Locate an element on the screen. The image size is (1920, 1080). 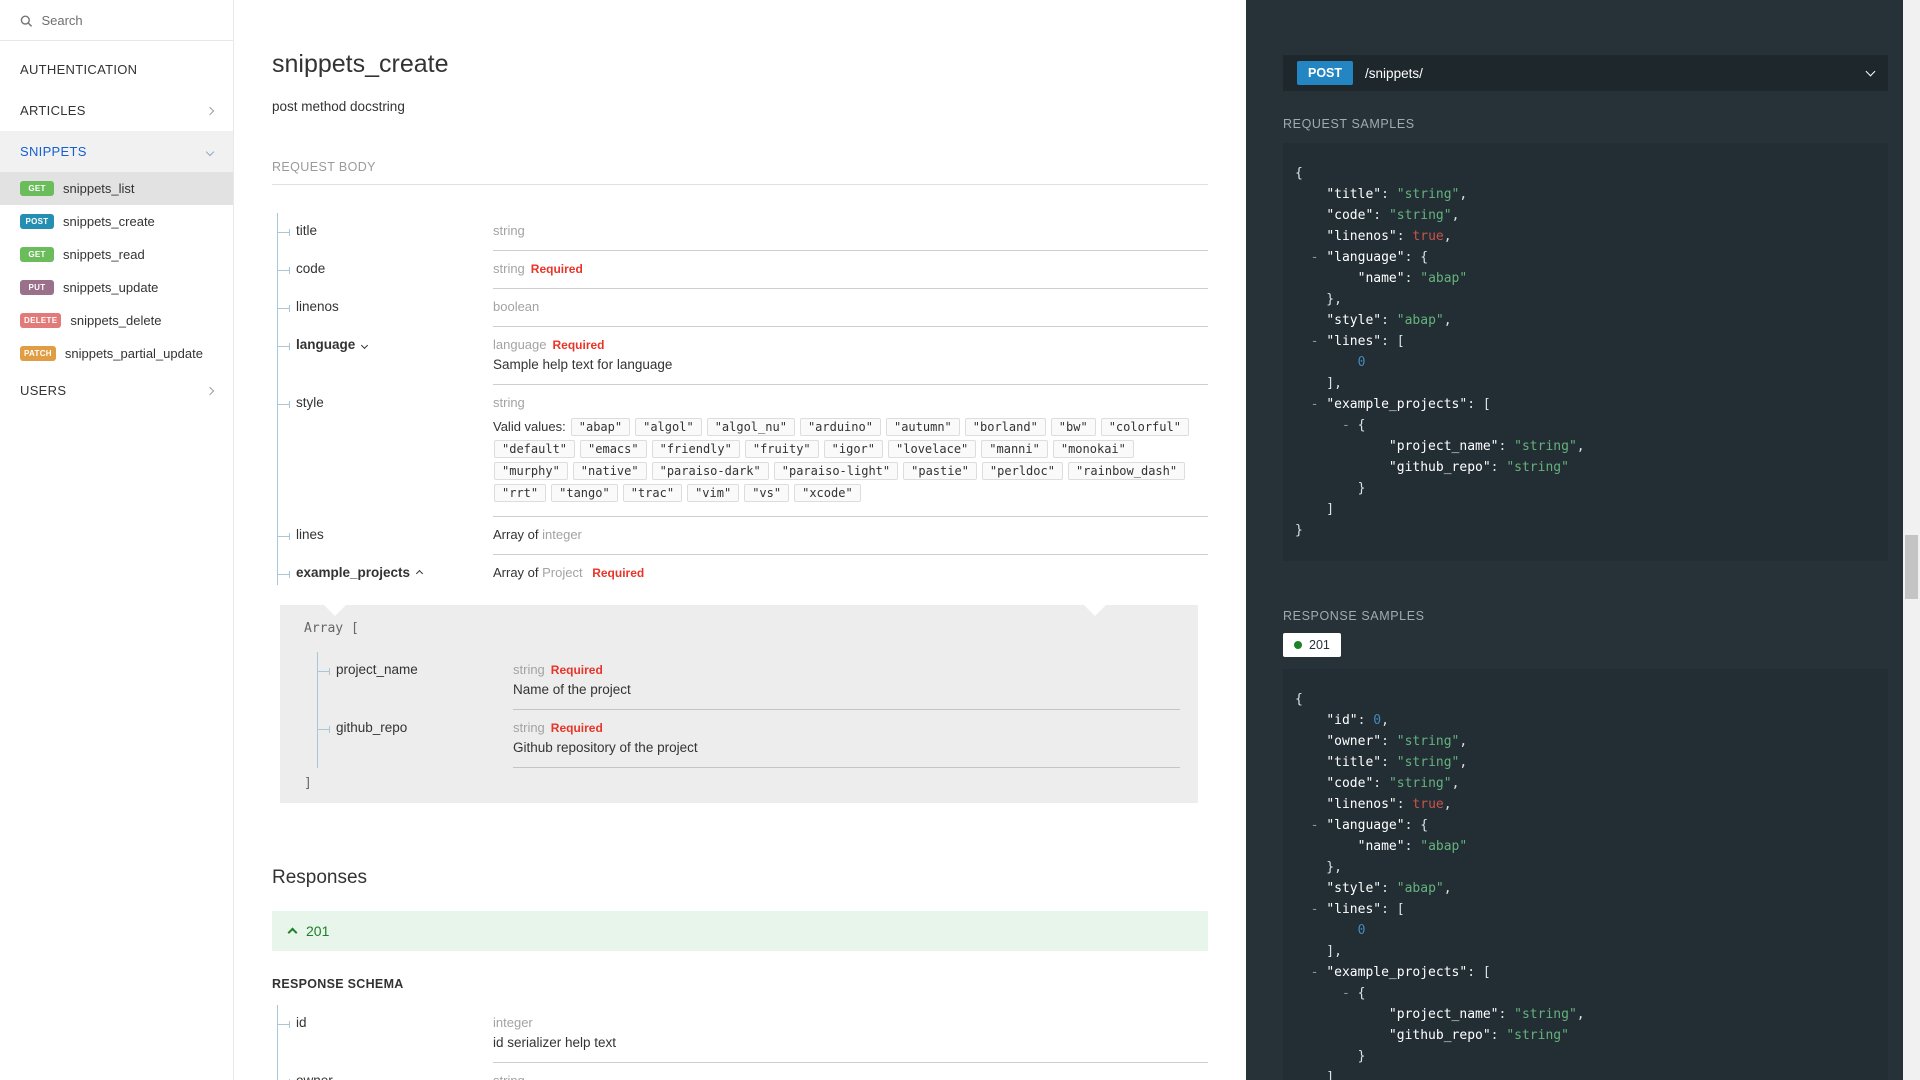
field-type-line: language Required is located at coordinates (850, 344).